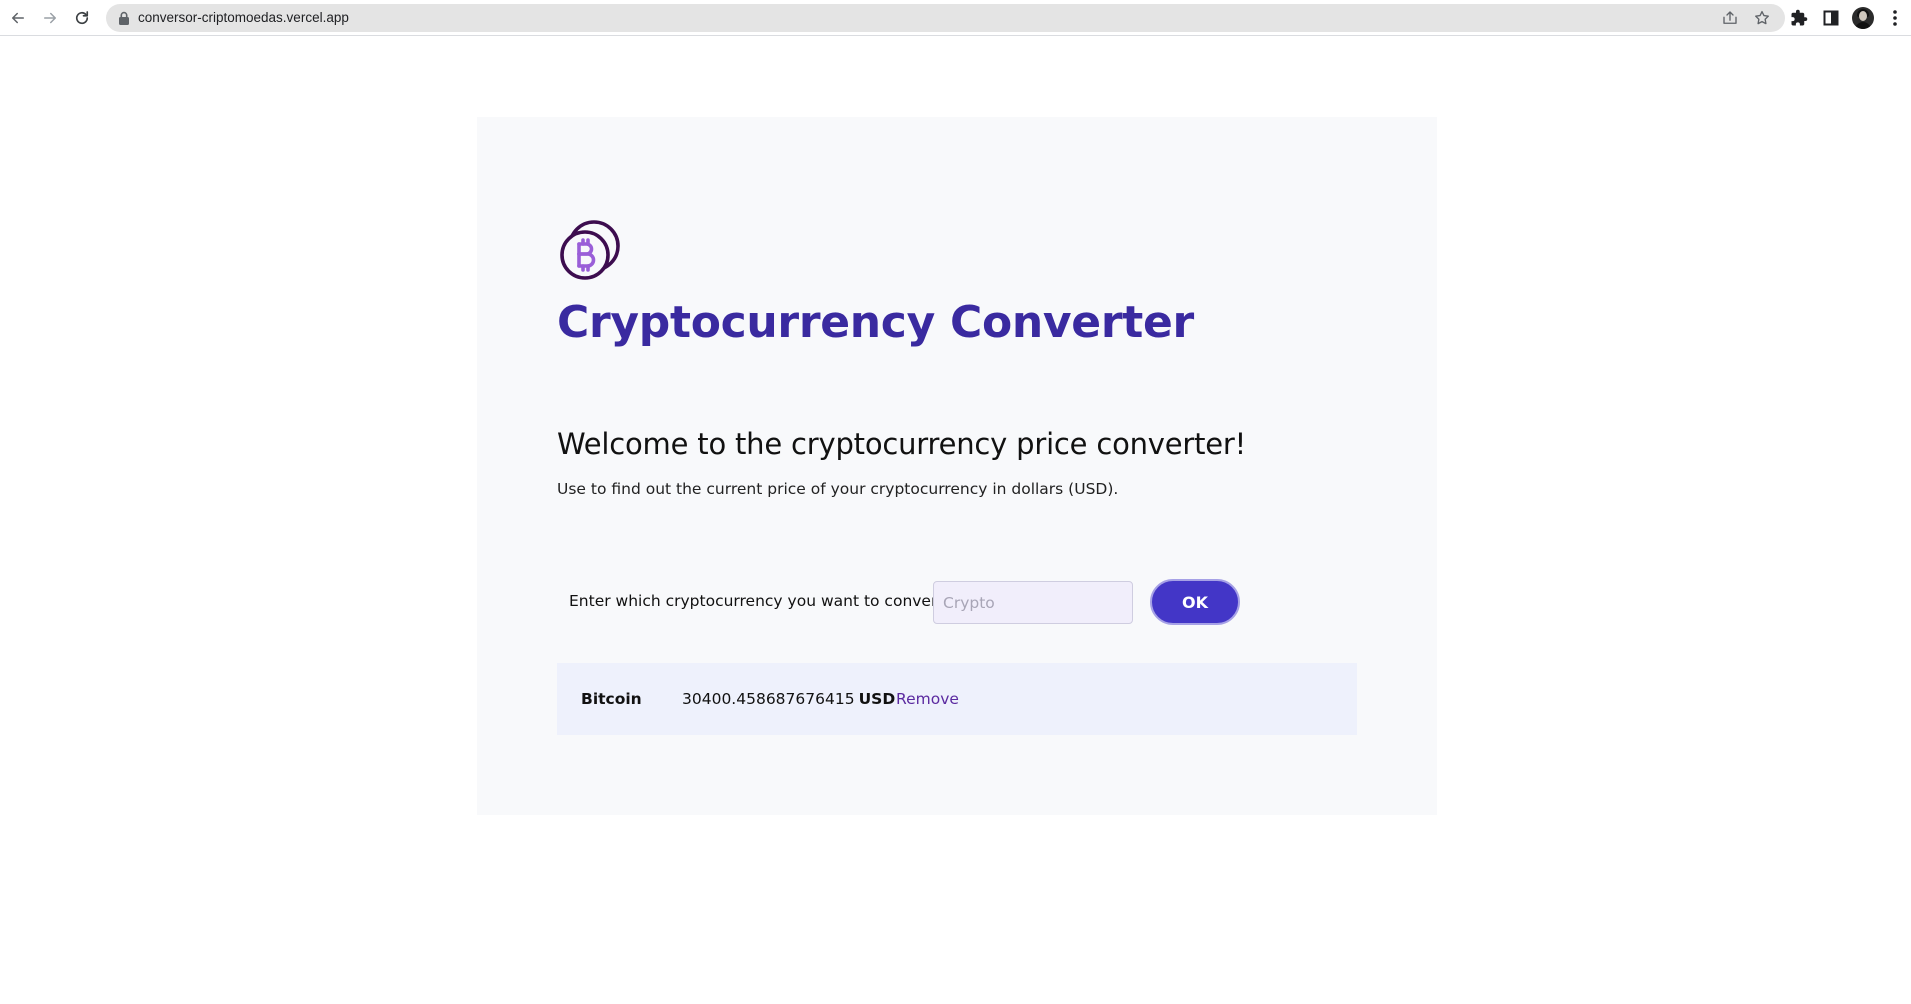 Image resolution: width=1911 pixels, height=1004 pixels. I want to click on coin-name: Bitcoin, so click(611, 699).